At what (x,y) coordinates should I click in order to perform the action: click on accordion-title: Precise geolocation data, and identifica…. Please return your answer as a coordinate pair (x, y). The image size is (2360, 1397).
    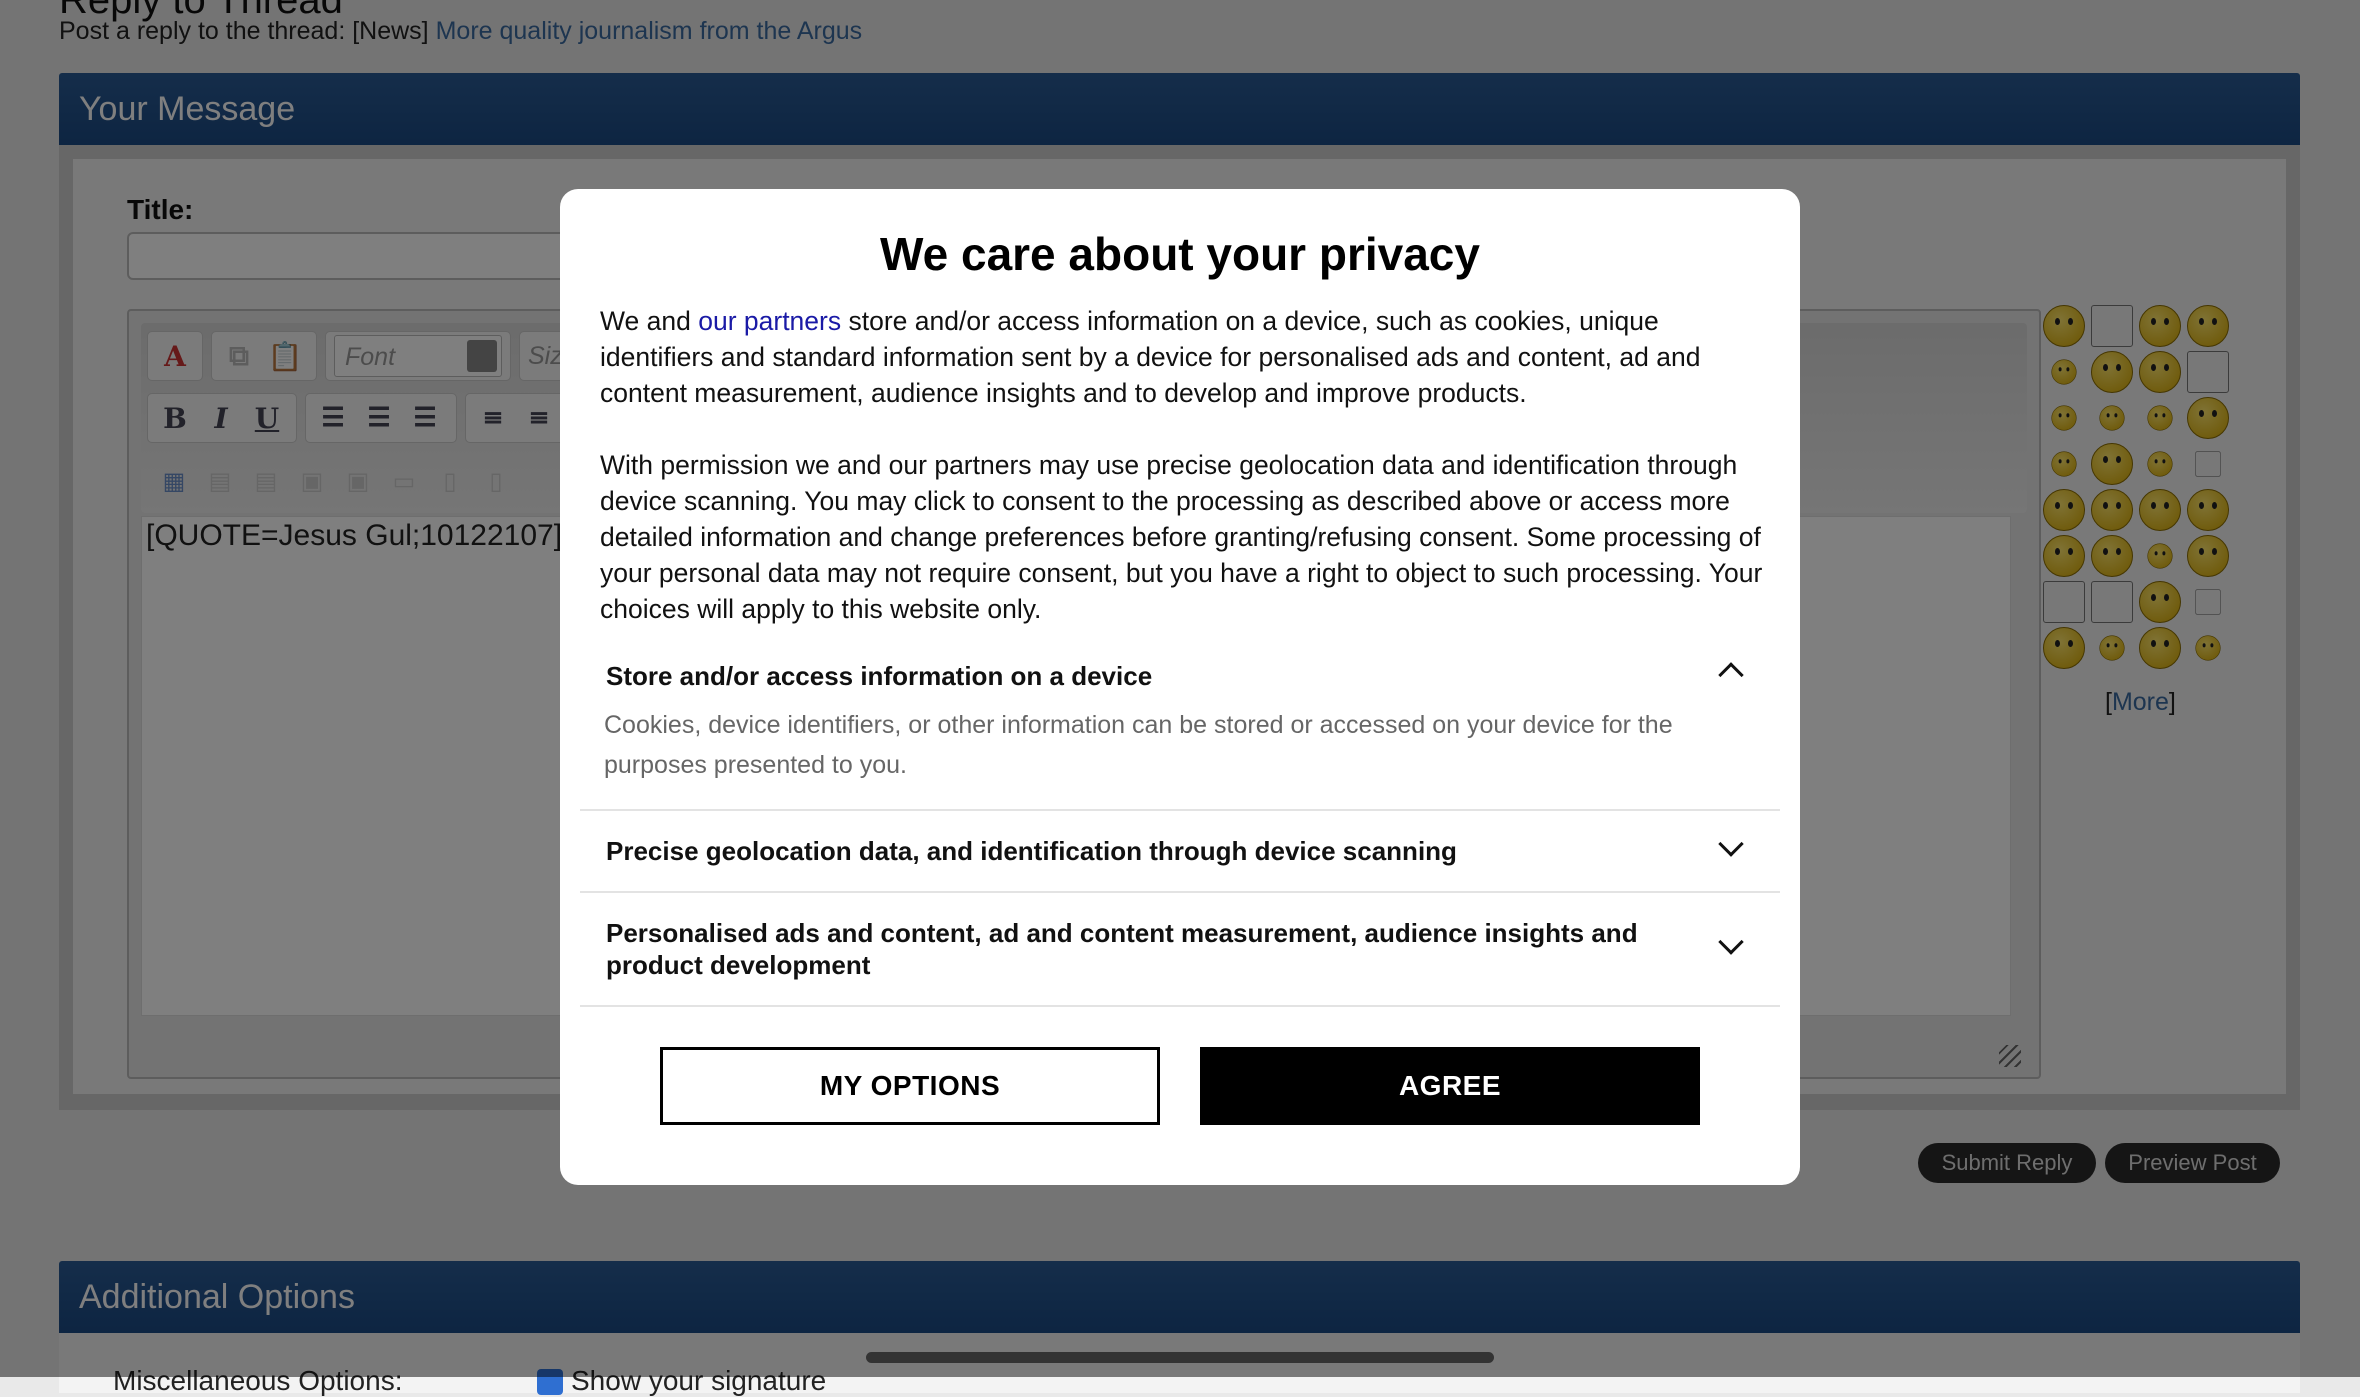
    Looking at the image, I should click on (1031, 851).